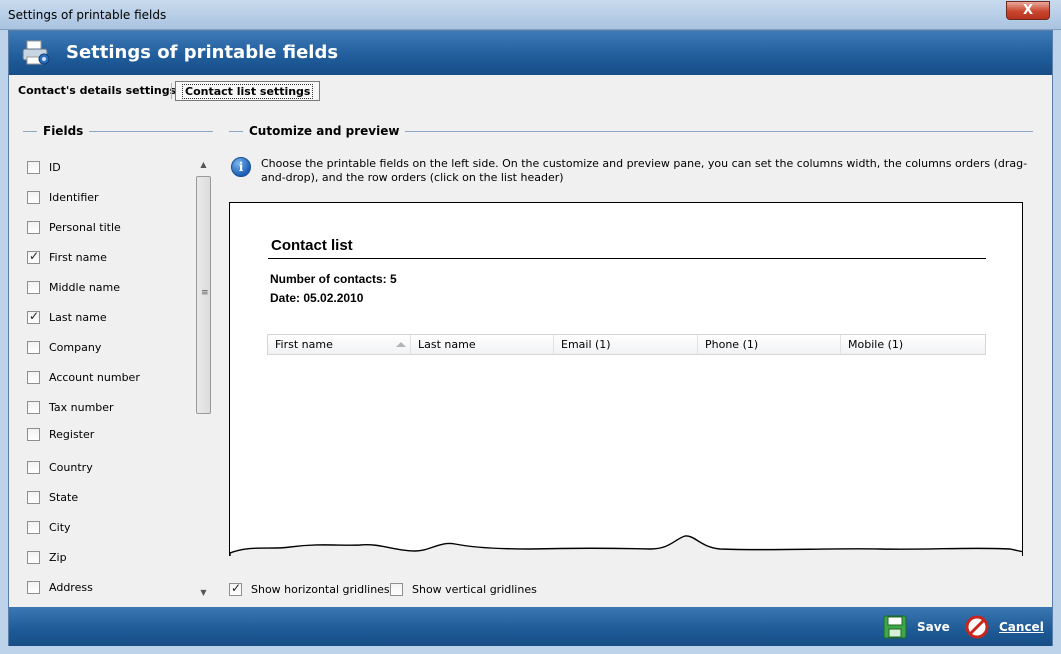 This screenshot has height=654, width=1061. I want to click on column-label: Email (1), so click(586, 344).